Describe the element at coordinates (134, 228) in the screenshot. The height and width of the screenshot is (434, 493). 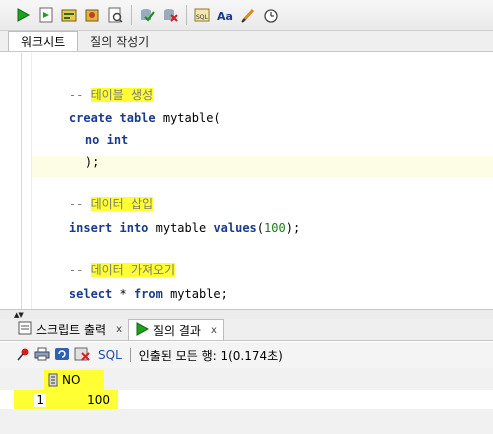
I see `keyword: into` at that location.